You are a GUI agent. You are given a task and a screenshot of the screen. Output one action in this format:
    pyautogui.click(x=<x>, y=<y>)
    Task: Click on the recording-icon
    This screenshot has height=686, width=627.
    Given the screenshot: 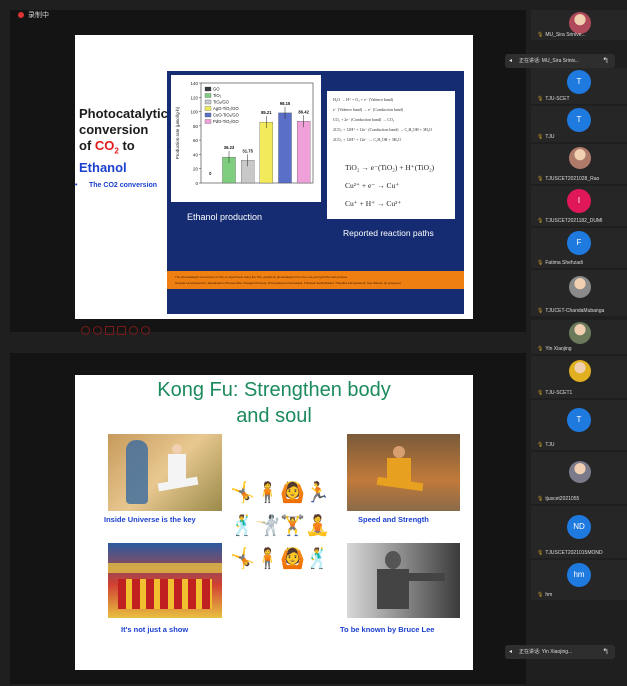 What is the action you would take?
    pyautogui.click(x=21, y=15)
    